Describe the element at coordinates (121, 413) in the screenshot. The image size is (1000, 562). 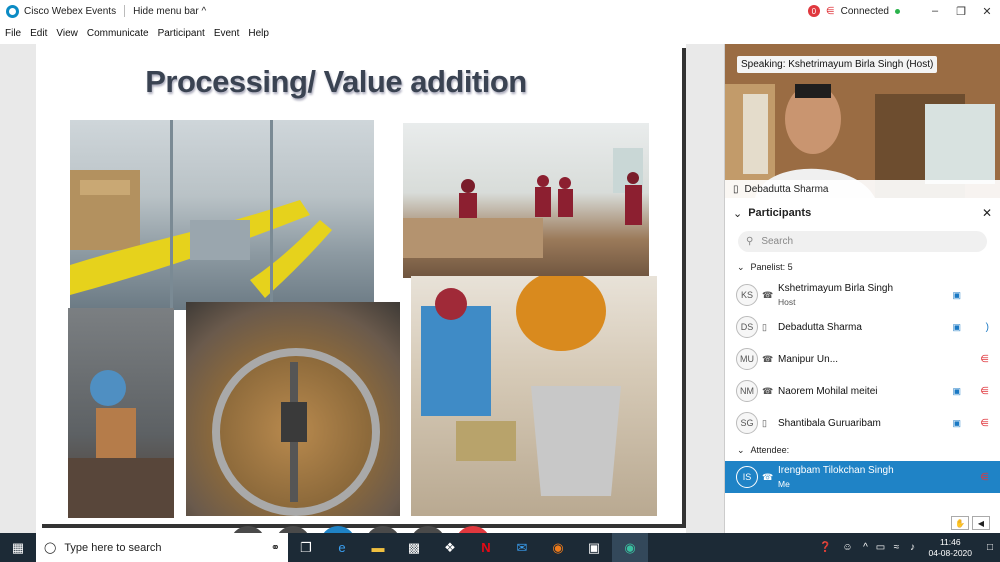
I see `machine-photo` at that location.